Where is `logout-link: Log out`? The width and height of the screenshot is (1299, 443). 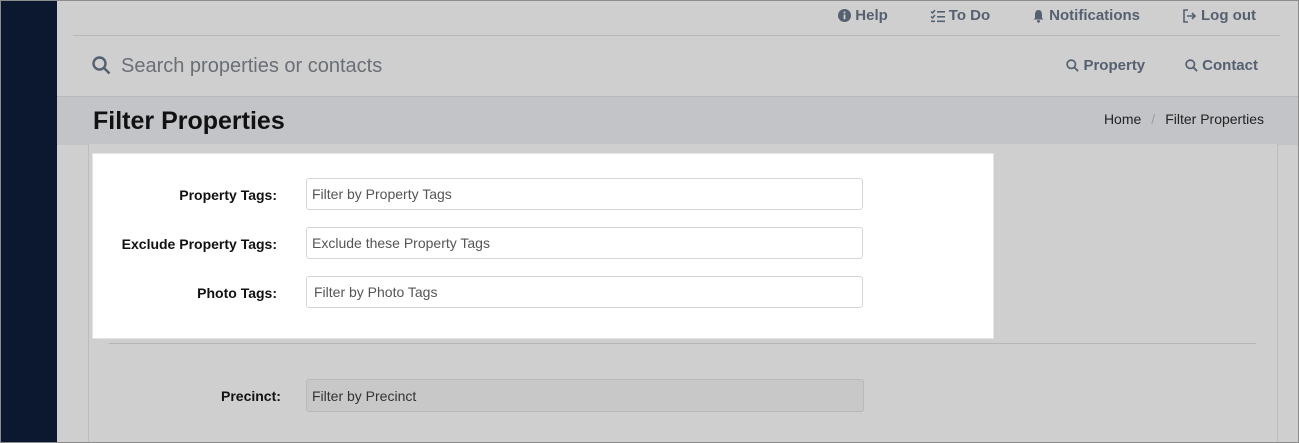
logout-link: Log out is located at coordinates (1219, 15).